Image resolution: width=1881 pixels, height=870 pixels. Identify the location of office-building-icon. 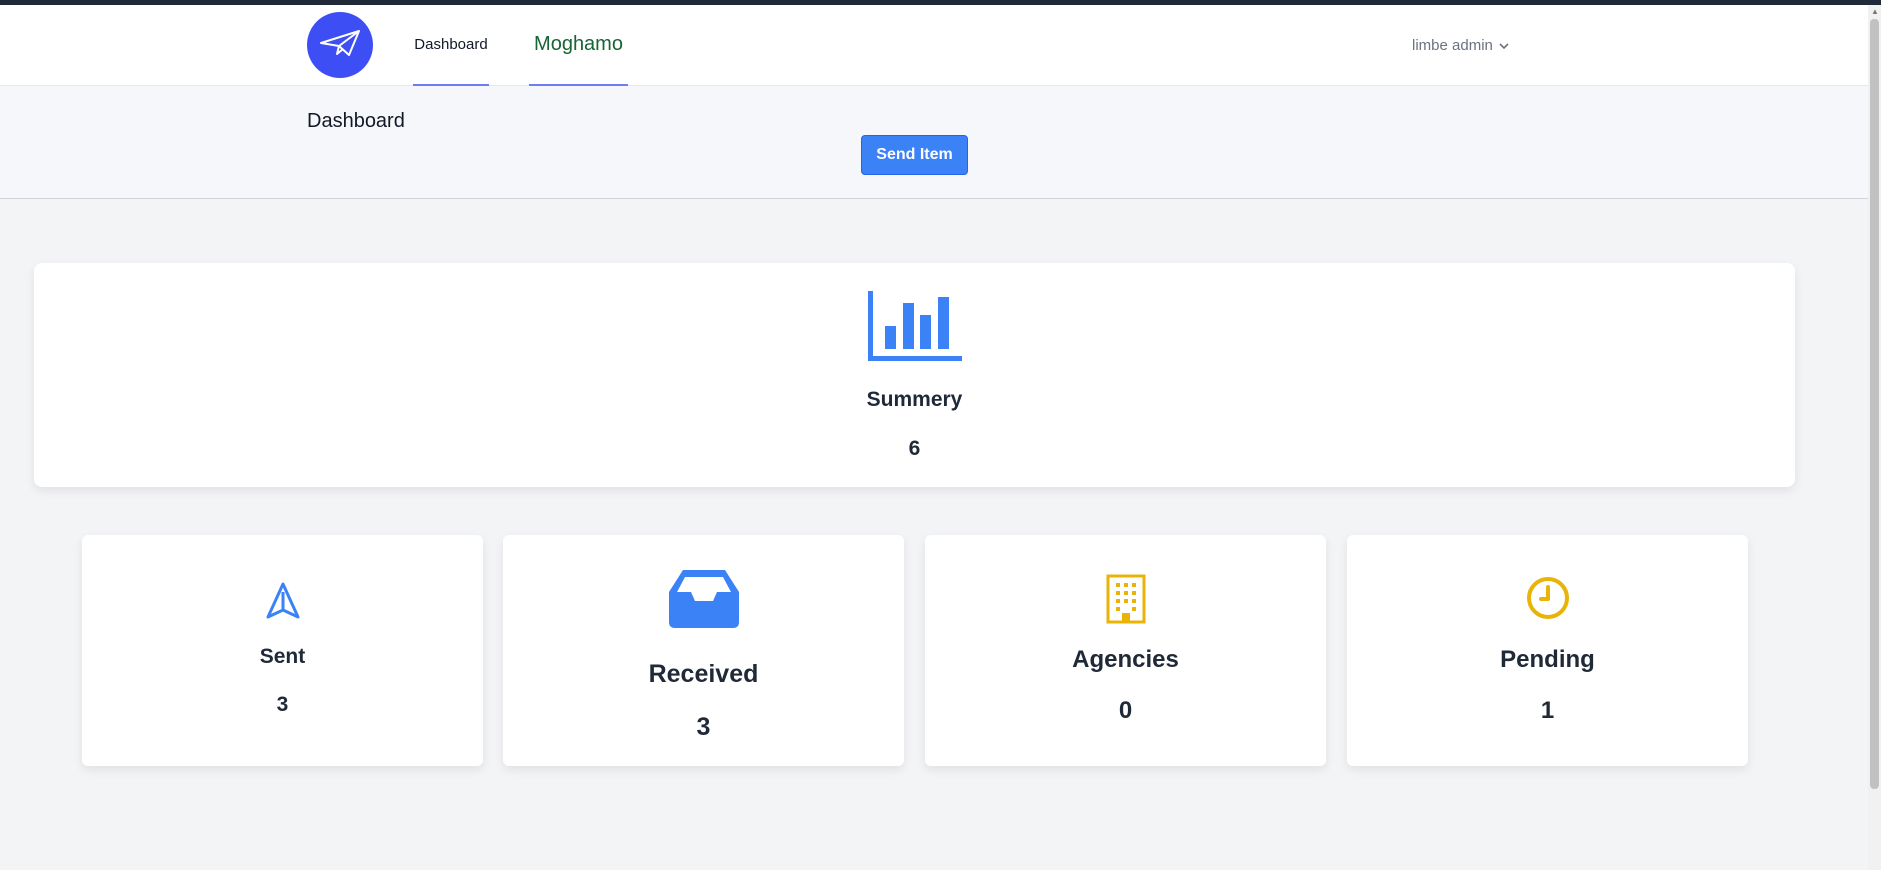
(1125, 599).